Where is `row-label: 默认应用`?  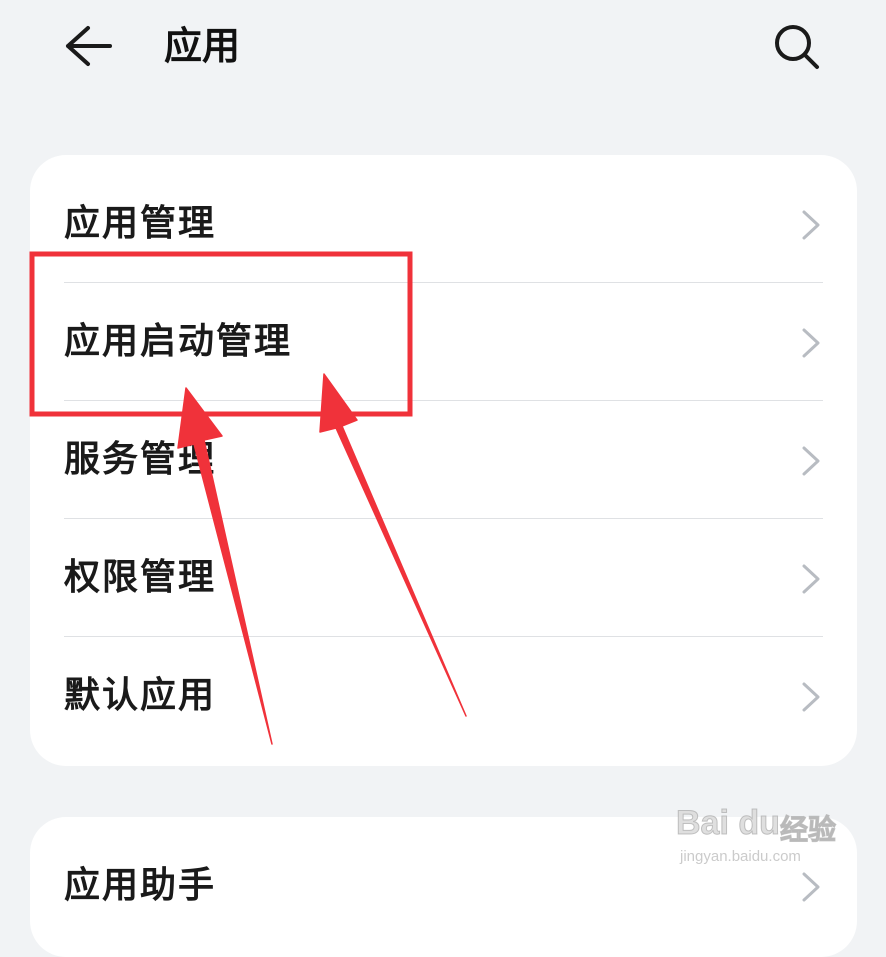 row-label: 默认应用 is located at coordinates (140, 695).